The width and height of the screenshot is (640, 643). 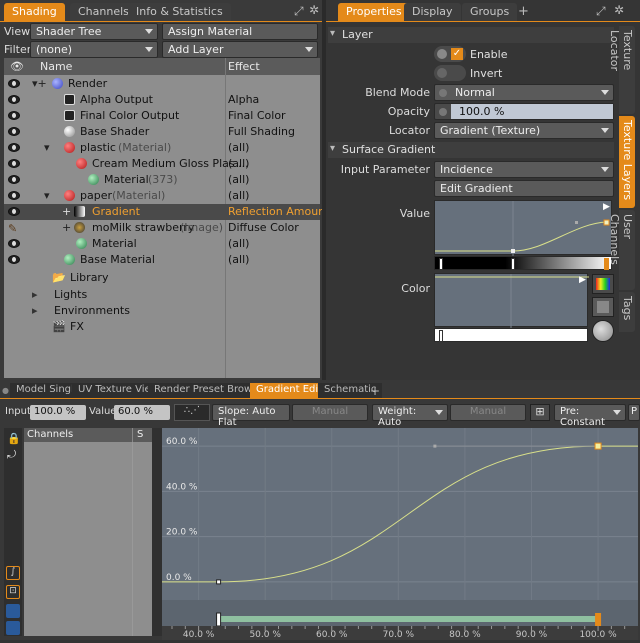 What do you see at coordinates (162, 100) in the screenshot?
I see `tree-row-alpha-output: Alpha Output Alpha` at bounding box center [162, 100].